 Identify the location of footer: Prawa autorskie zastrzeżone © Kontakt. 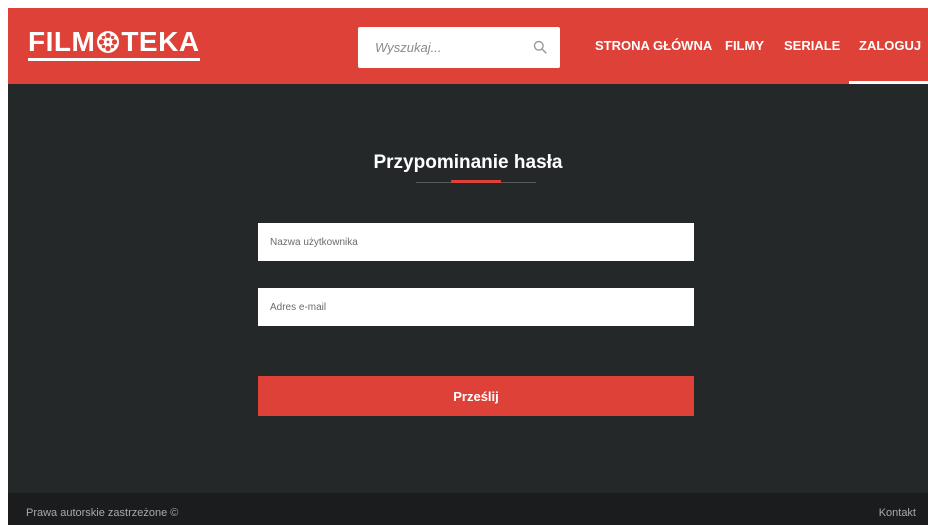
(468, 509).